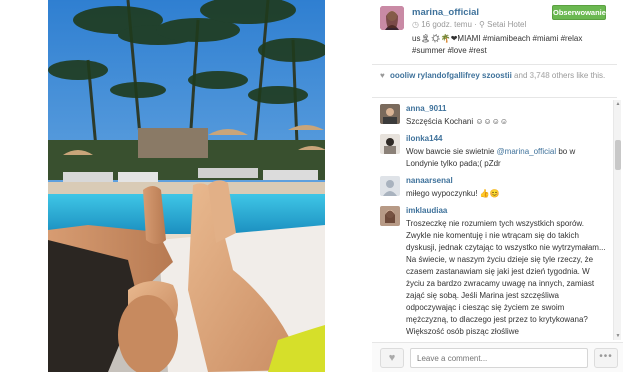  What do you see at coordinates (453, 193) in the screenshot?
I see `comment-text: miłego wypoczynku! 👍😊` at bounding box center [453, 193].